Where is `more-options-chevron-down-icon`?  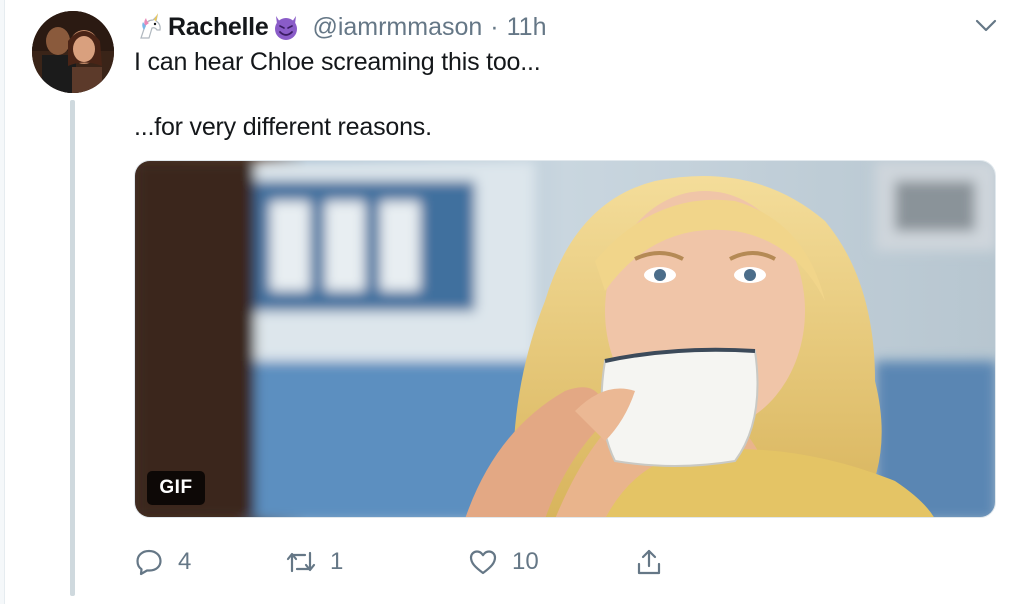
more-options-chevron-down-icon is located at coordinates (986, 26).